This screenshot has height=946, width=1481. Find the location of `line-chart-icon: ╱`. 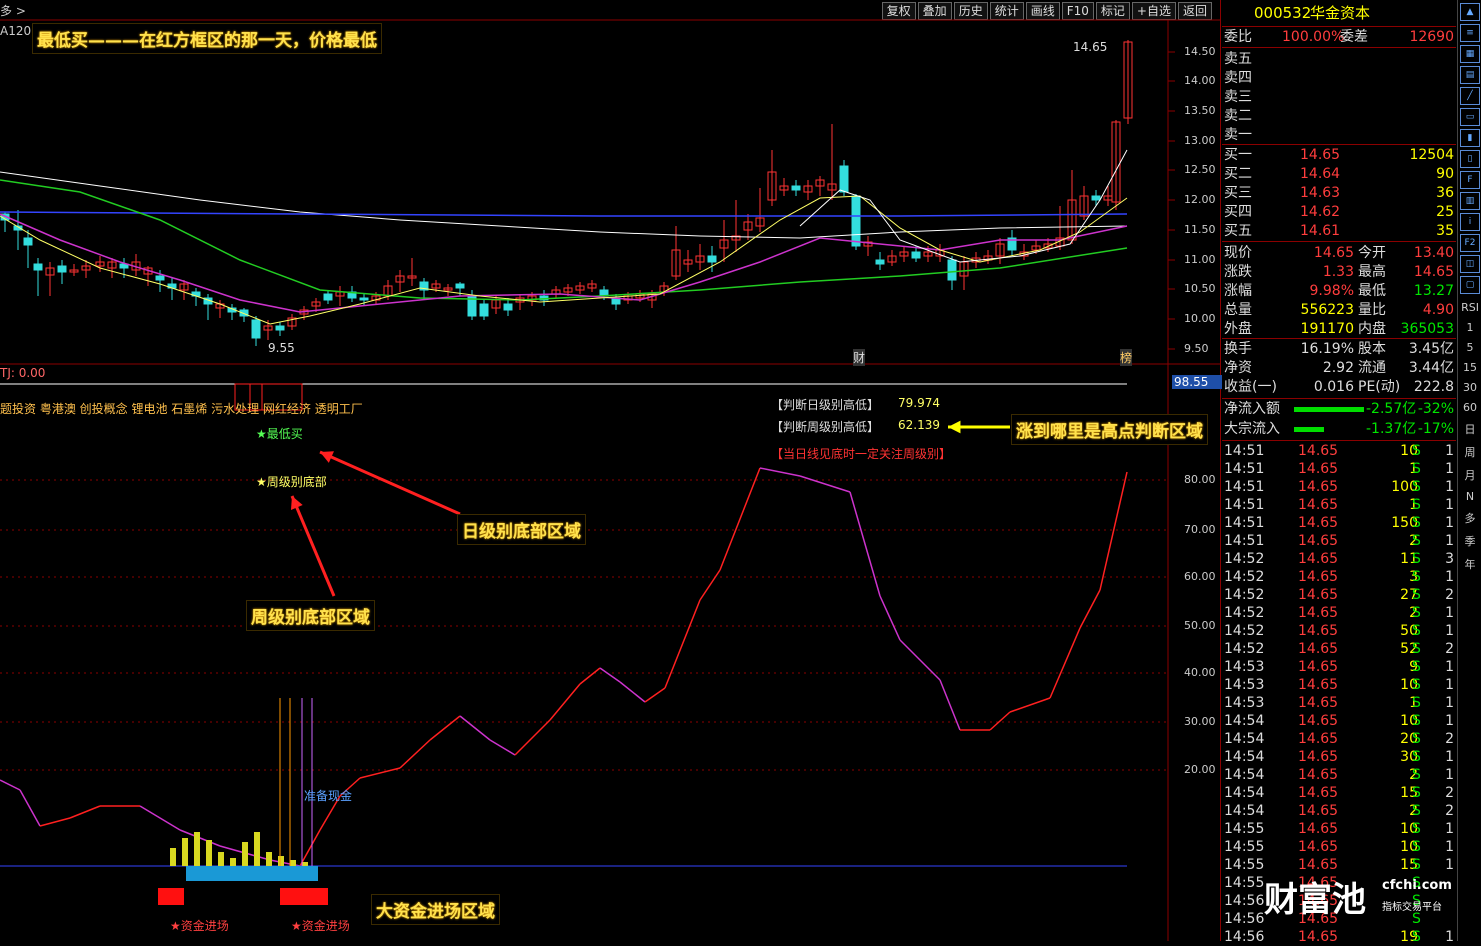

line-chart-icon: ╱ is located at coordinates (1470, 96).